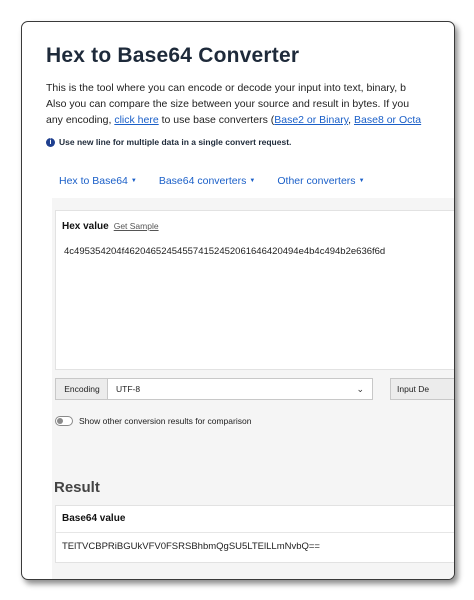  Describe the element at coordinates (316, 181) in the screenshot. I see `nav-label: Other converters` at that location.